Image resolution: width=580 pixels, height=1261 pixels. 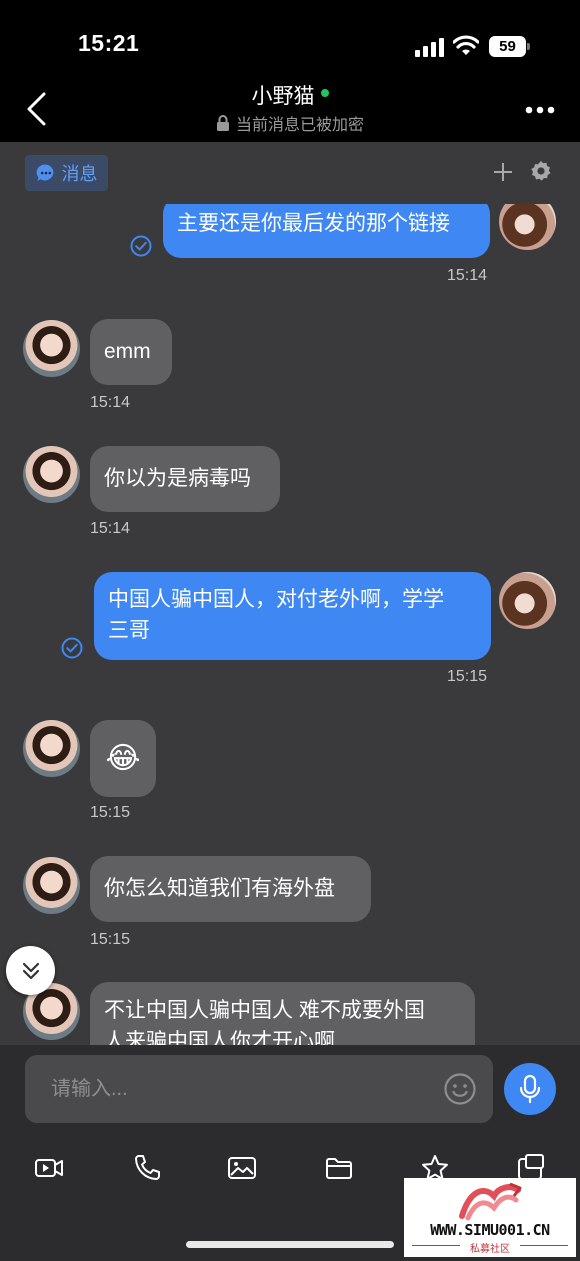 I want to click on video-icon, so click(x=49, y=1168).